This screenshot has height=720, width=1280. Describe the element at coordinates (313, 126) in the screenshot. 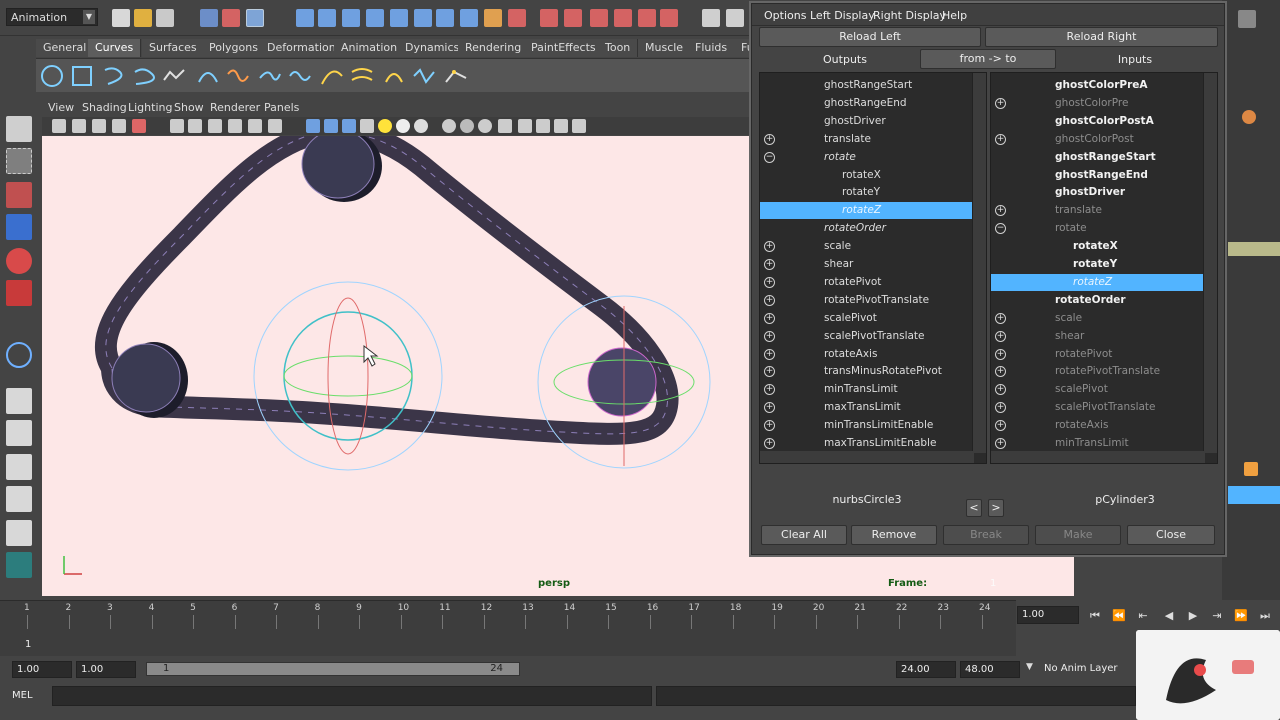

I see `wireframe-icon` at that location.